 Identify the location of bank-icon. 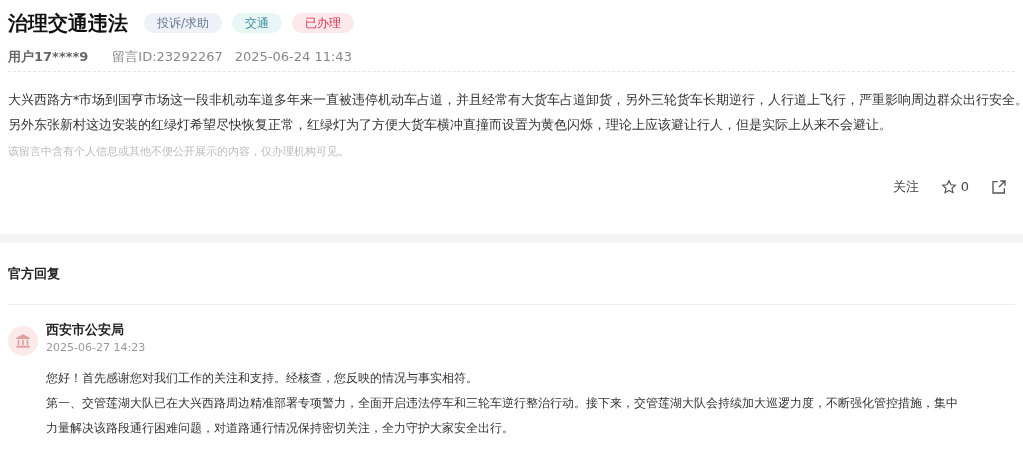
(23, 341).